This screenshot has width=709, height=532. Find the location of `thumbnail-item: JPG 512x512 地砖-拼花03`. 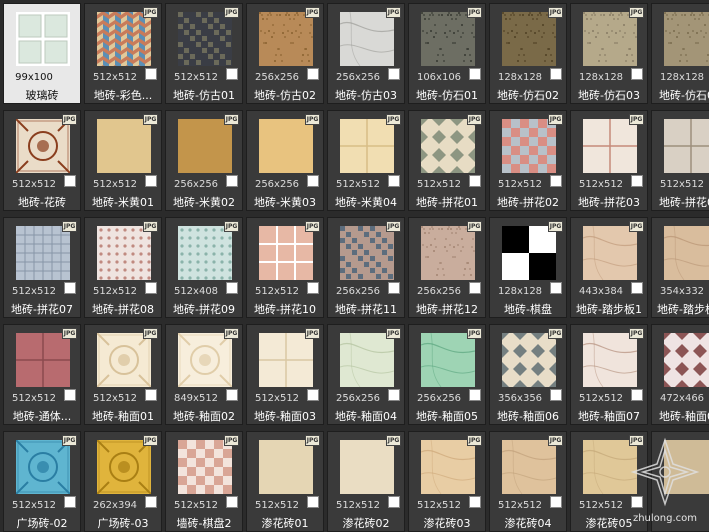

thumbnail-item: JPG 512x512 地砖-拼花03 is located at coordinates (609, 160).